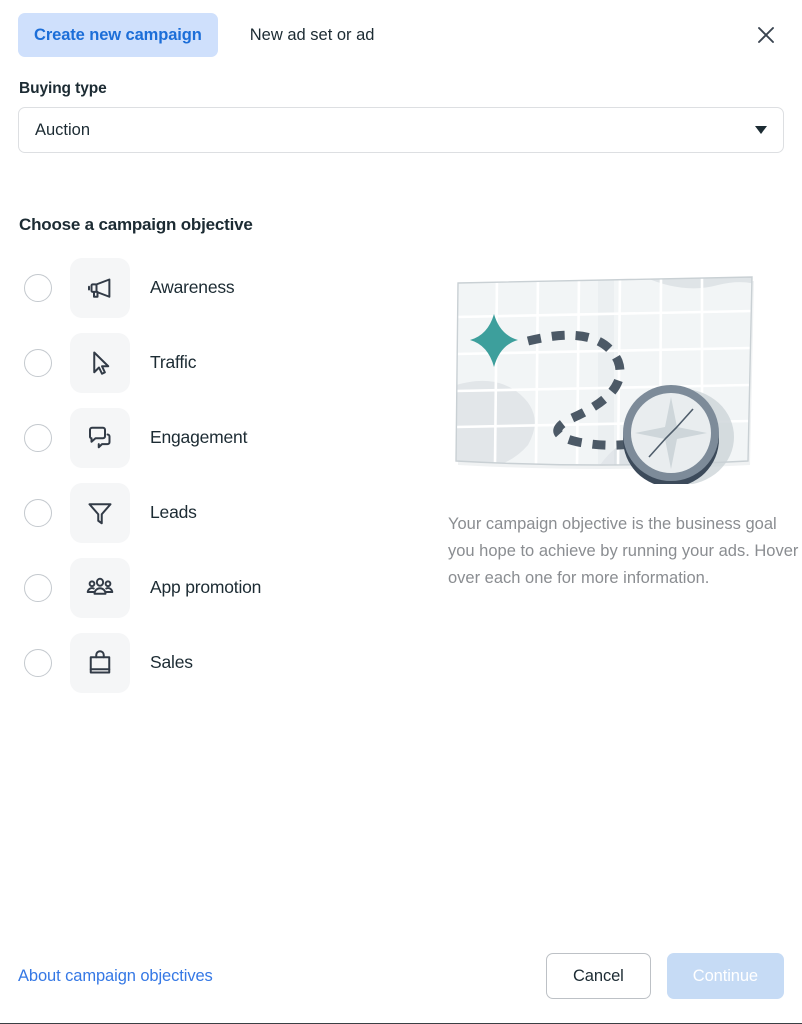  I want to click on objective-label: Sales, so click(171, 662).